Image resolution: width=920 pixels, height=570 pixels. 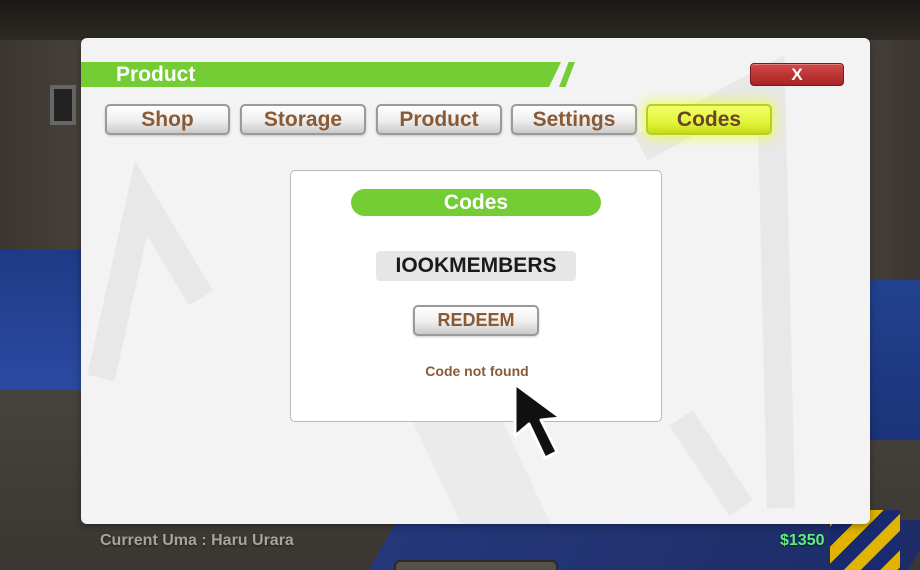 I want to click on tab-product: Product, so click(x=439, y=119).